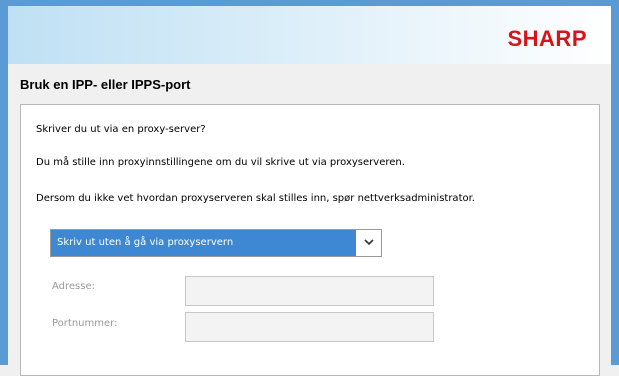 The width and height of the screenshot is (619, 376). Describe the element at coordinates (4, 182) in the screenshot. I see `window-frame-left` at that location.